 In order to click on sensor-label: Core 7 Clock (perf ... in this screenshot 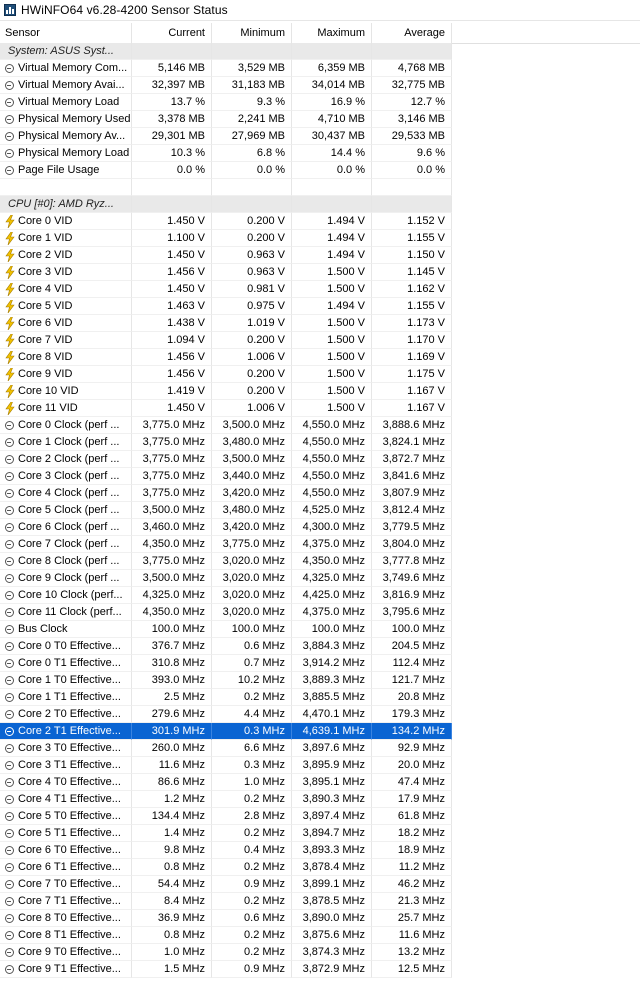, I will do `click(69, 543)`.